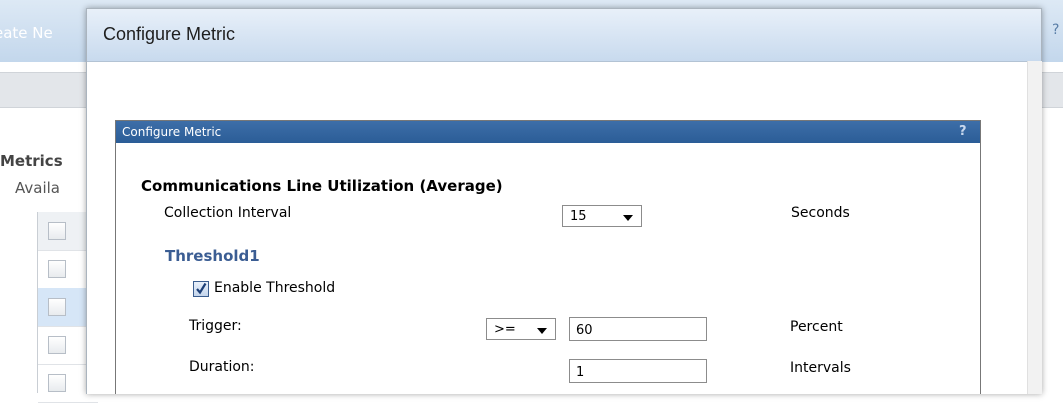  Describe the element at coordinates (548, 132) in the screenshot. I see `inner-dialog-title-bar: Configure Metric ?` at that location.